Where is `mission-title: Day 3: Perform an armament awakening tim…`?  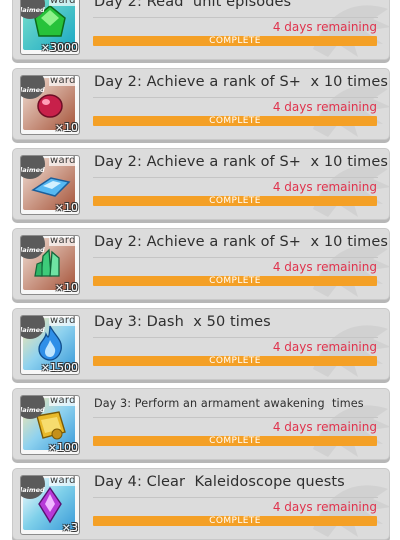
mission-title: Day 3: Perform an armament awakening tim… is located at coordinates (229, 403).